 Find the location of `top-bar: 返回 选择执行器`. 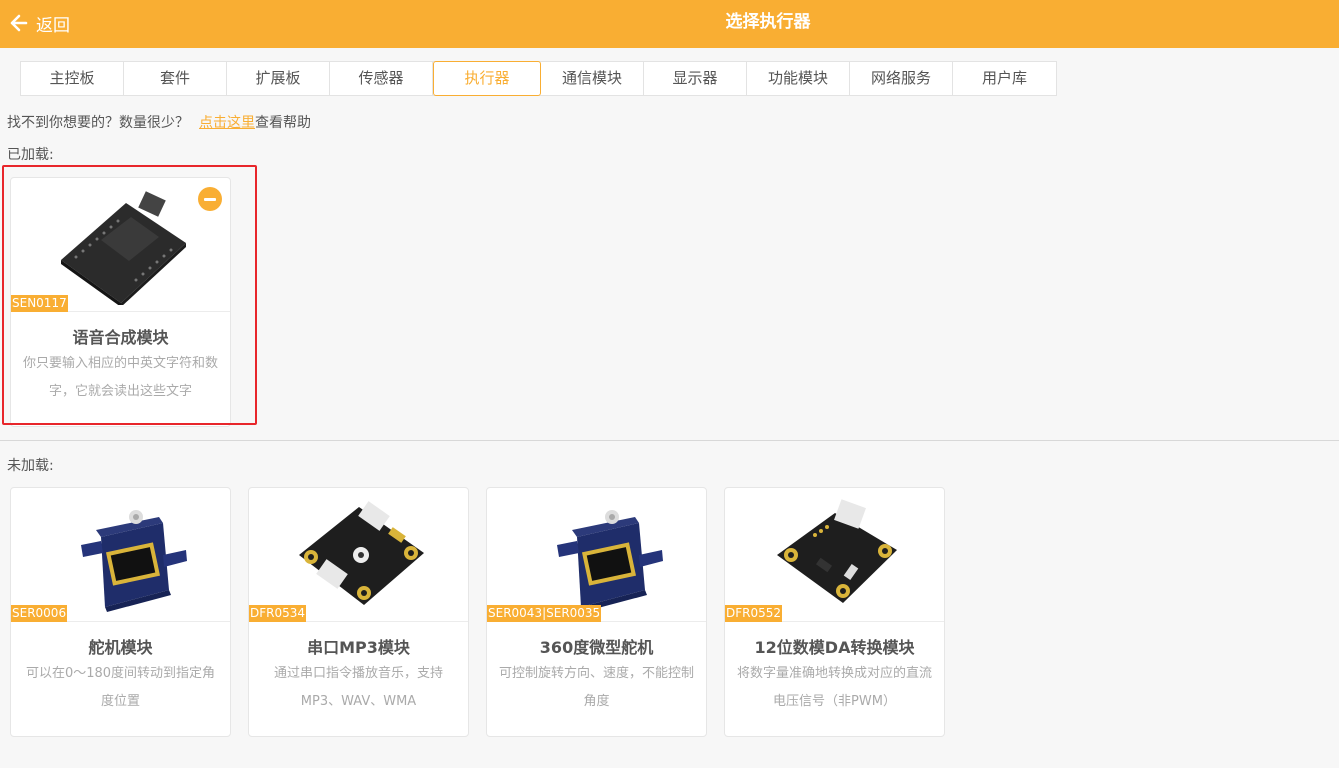

top-bar: 返回 选择执行器 is located at coordinates (669, 24).